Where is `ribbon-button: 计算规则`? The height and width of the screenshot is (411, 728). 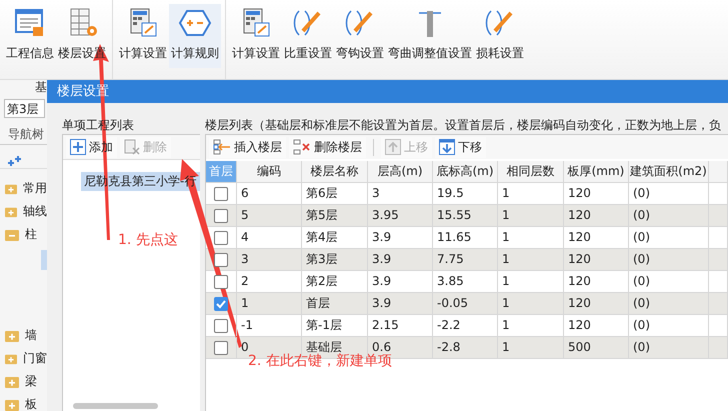
ribbon-button: 计算规则 is located at coordinates (195, 36).